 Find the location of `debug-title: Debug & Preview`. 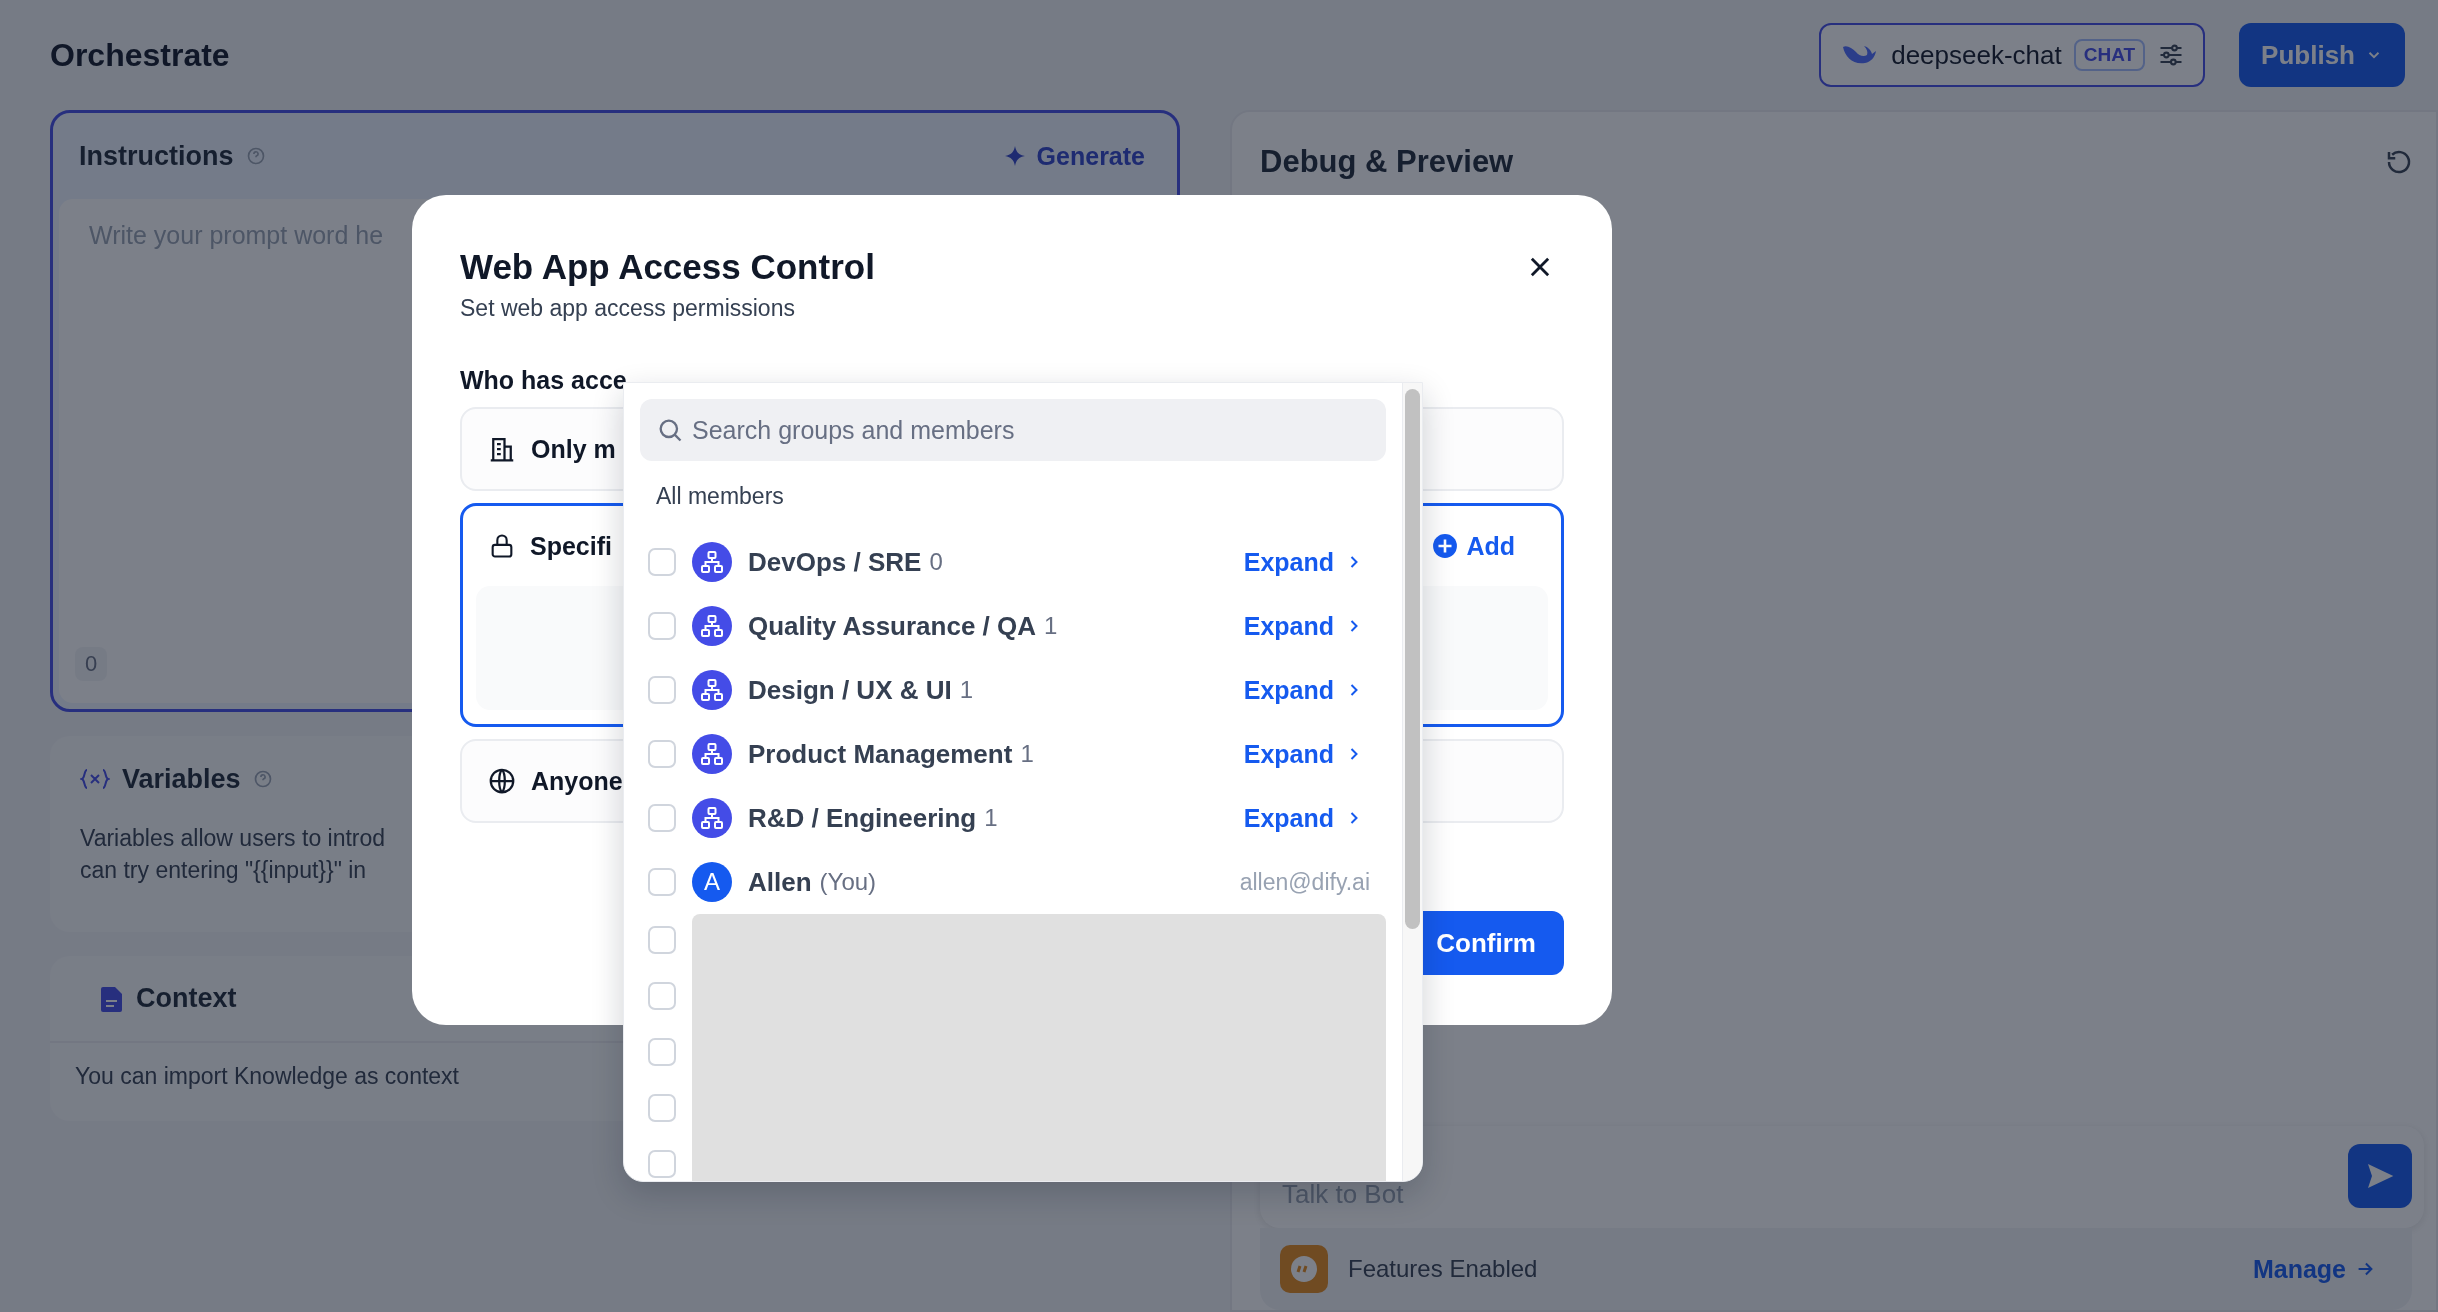

debug-title: Debug & Preview is located at coordinates (1387, 162).